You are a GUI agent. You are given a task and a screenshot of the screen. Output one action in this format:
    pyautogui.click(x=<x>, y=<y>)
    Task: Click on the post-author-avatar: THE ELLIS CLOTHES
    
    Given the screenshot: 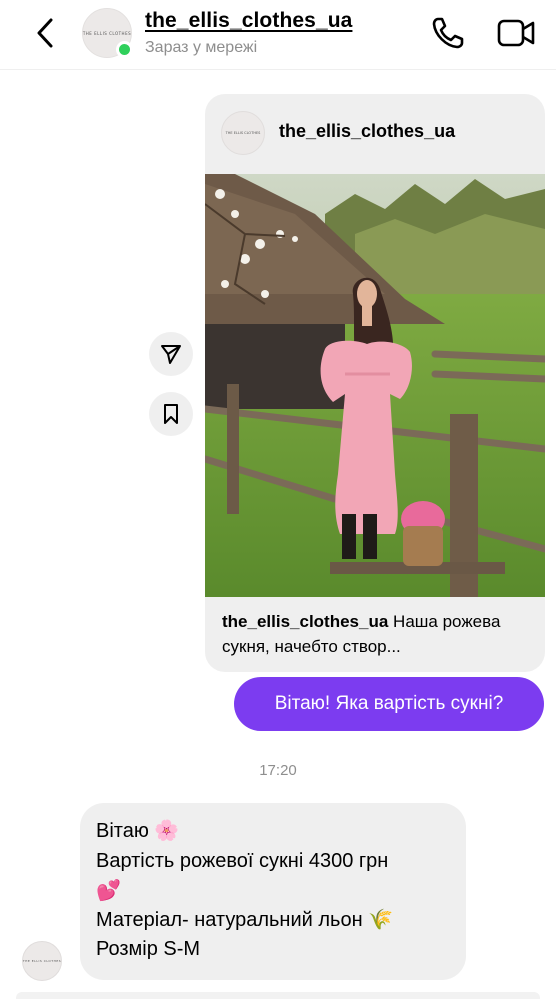 What is the action you would take?
    pyautogui.click(x=243, y=133)
    